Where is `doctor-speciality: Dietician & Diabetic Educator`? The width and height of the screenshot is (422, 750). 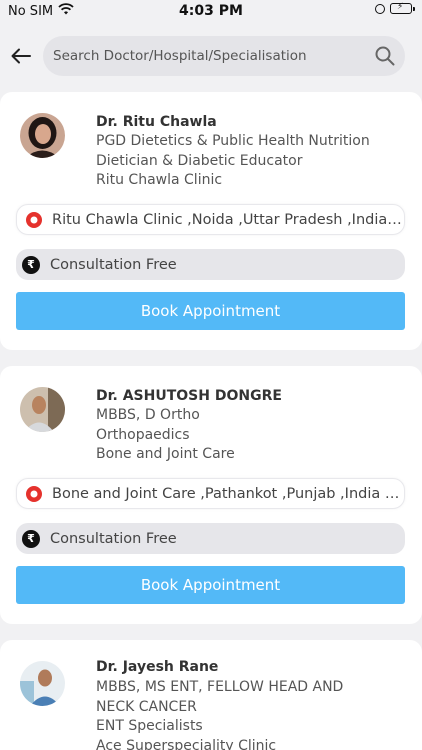 doctor-speciality: Dietician & Diabetic Educator is located at coordinates (199, 160).